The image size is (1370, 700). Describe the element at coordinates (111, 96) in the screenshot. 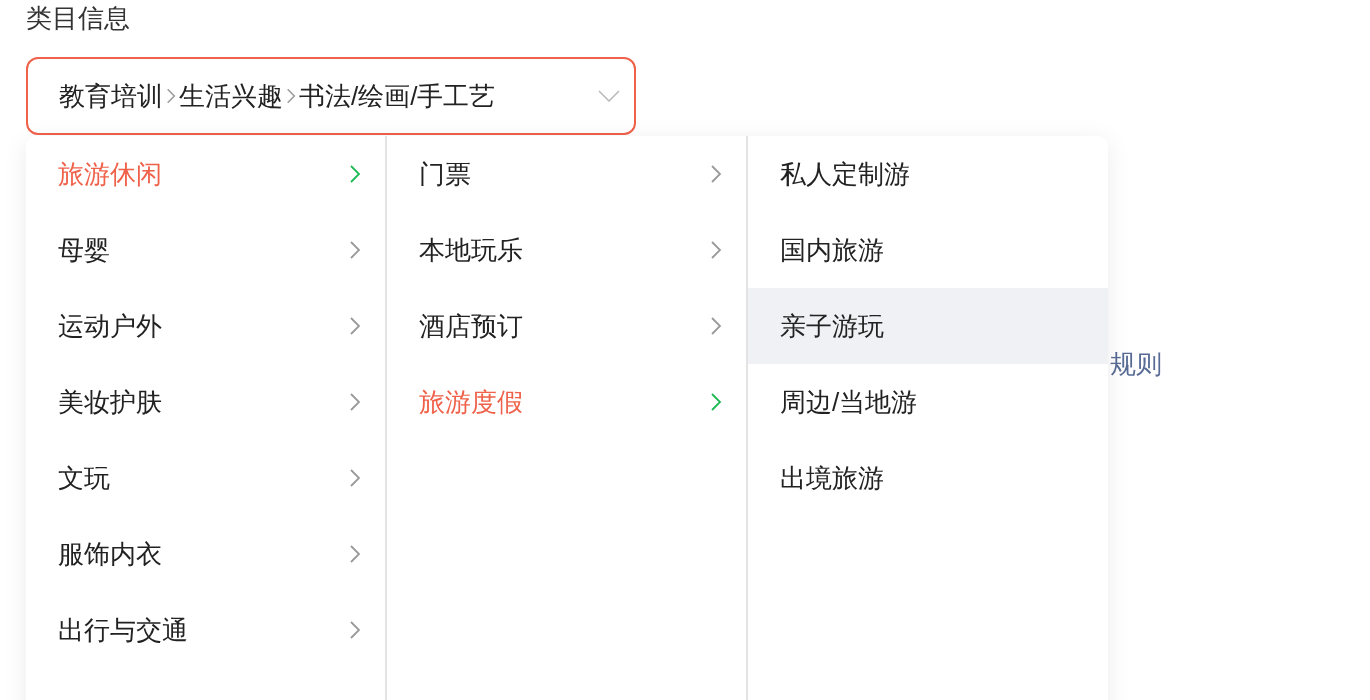

I see `path-label: 教育培训` at that location.